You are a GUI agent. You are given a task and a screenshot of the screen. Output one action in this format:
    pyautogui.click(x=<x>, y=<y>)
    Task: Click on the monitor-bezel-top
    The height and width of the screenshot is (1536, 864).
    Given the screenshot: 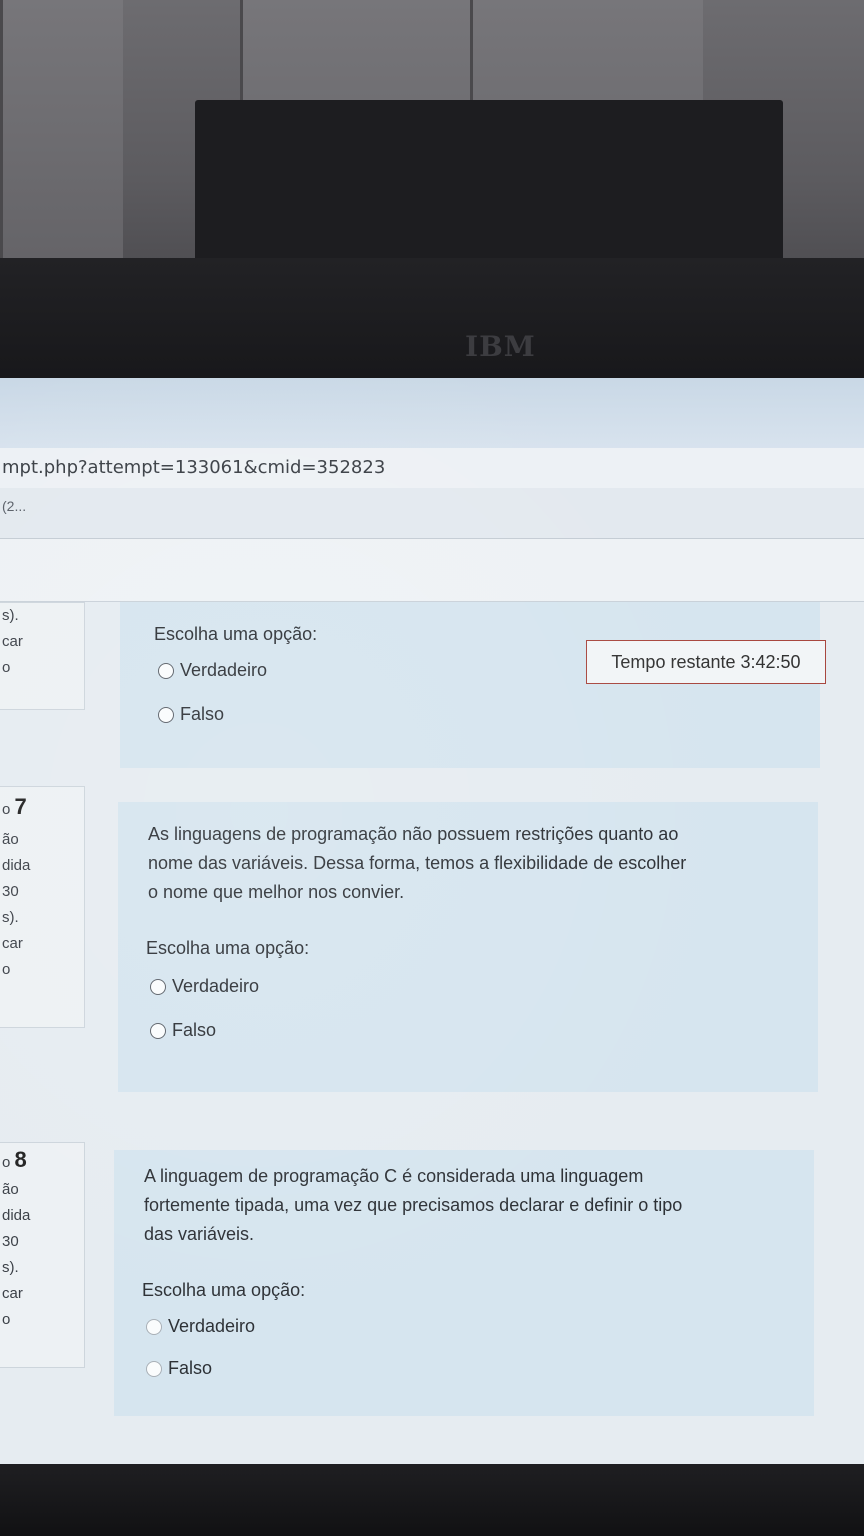 What is the action you would take?
    pyautogui.click(x=432, y=323)
    